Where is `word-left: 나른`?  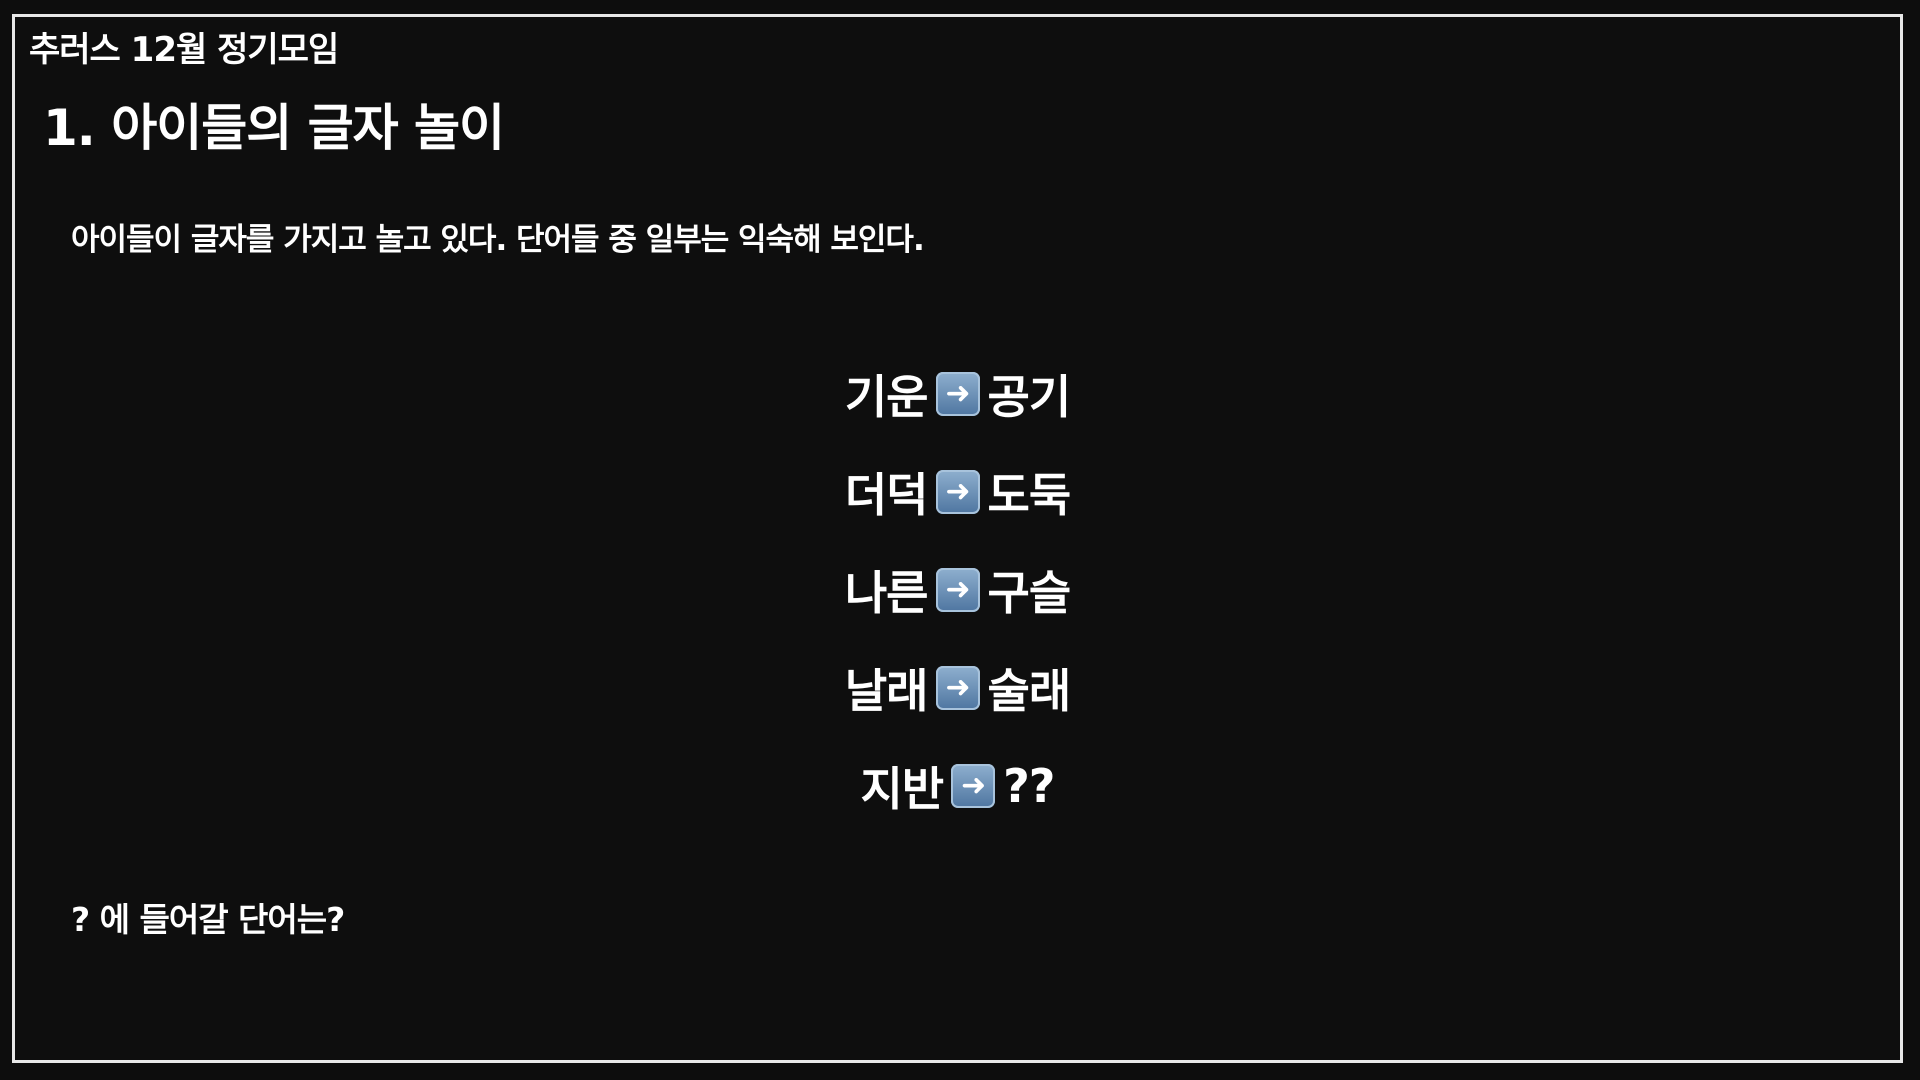 word-left: 나른 is located at coordinates (886, 593).